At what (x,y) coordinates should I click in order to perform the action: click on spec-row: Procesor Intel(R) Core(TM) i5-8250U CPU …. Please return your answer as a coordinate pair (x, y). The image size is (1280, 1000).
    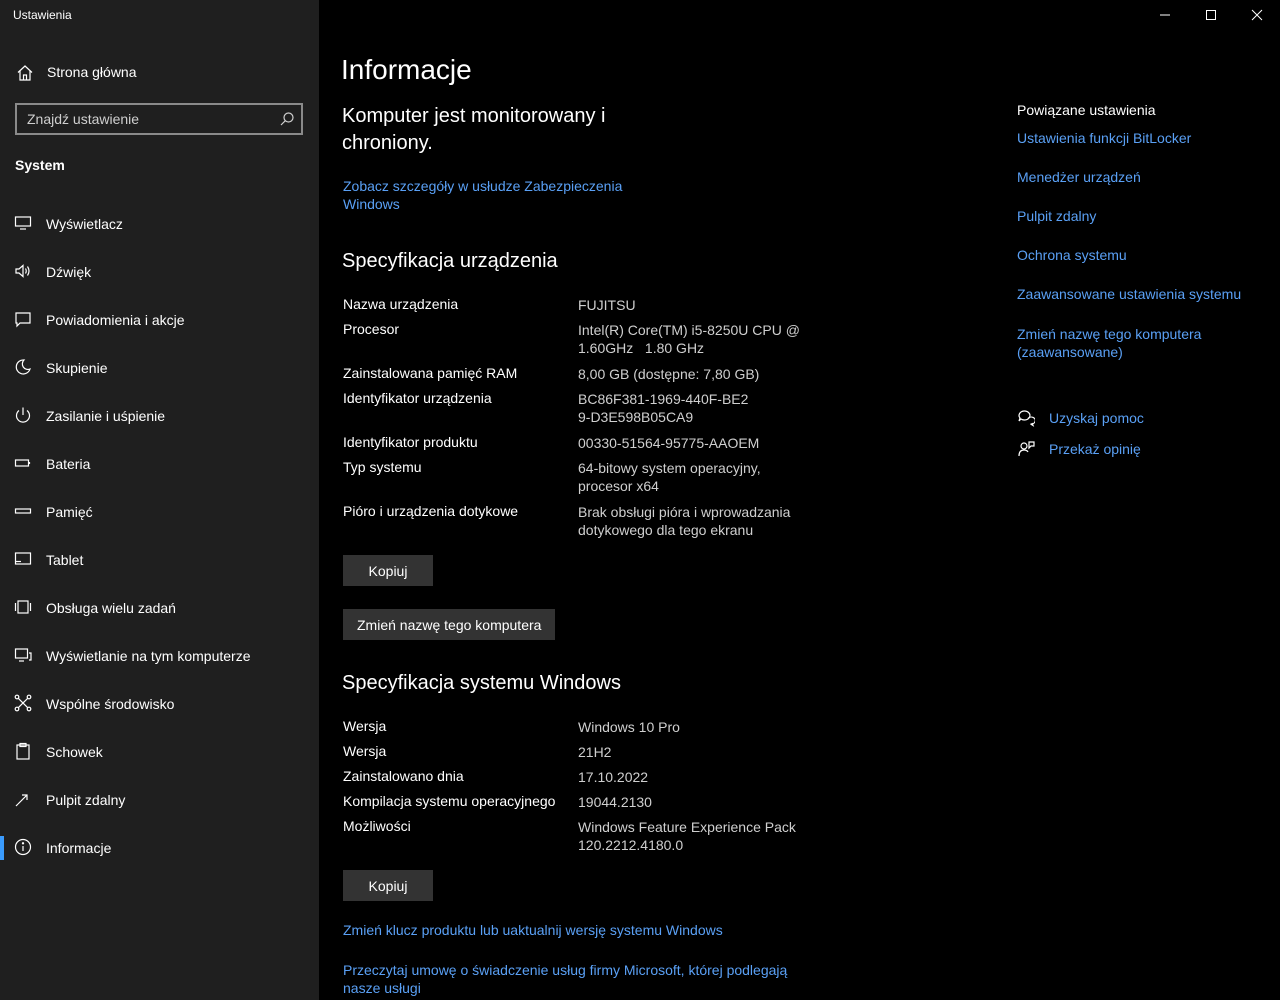
    Looking at the image, I should click on (578, 343).